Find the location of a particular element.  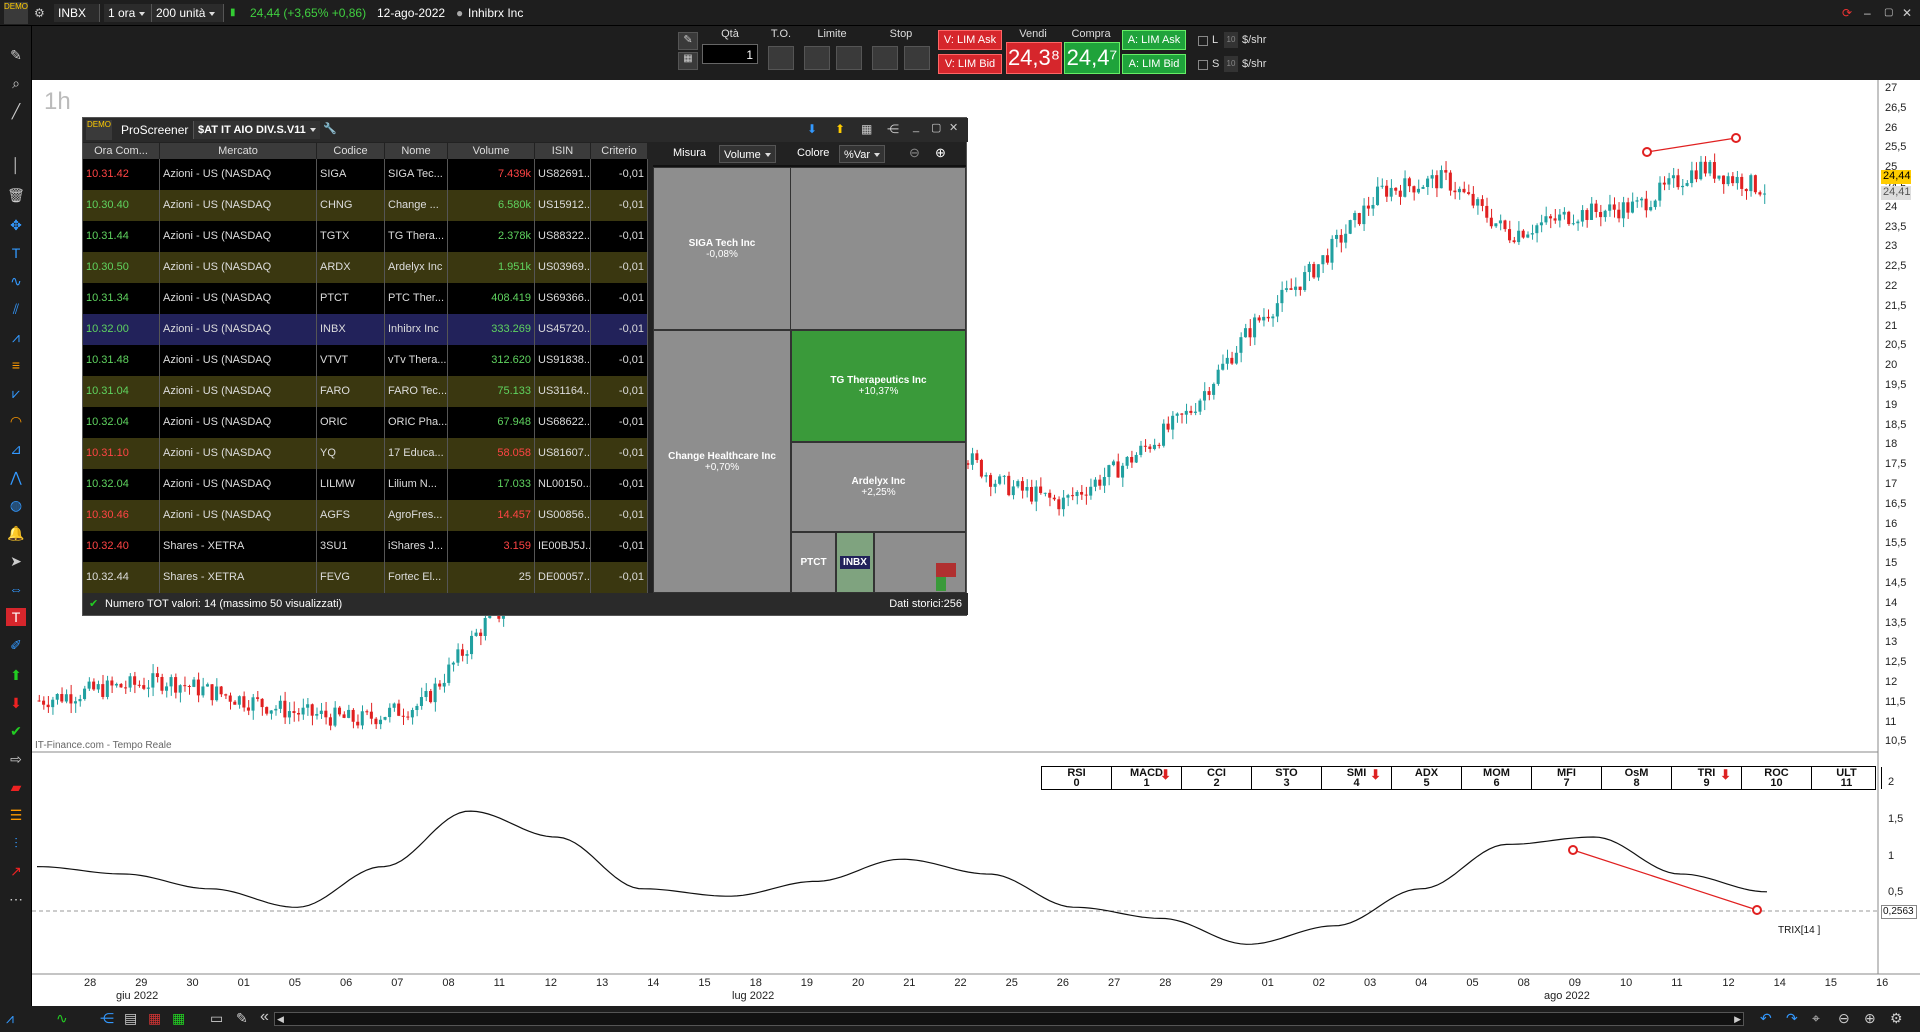

minimize-icon: – is located at coordinates (1871, 13).